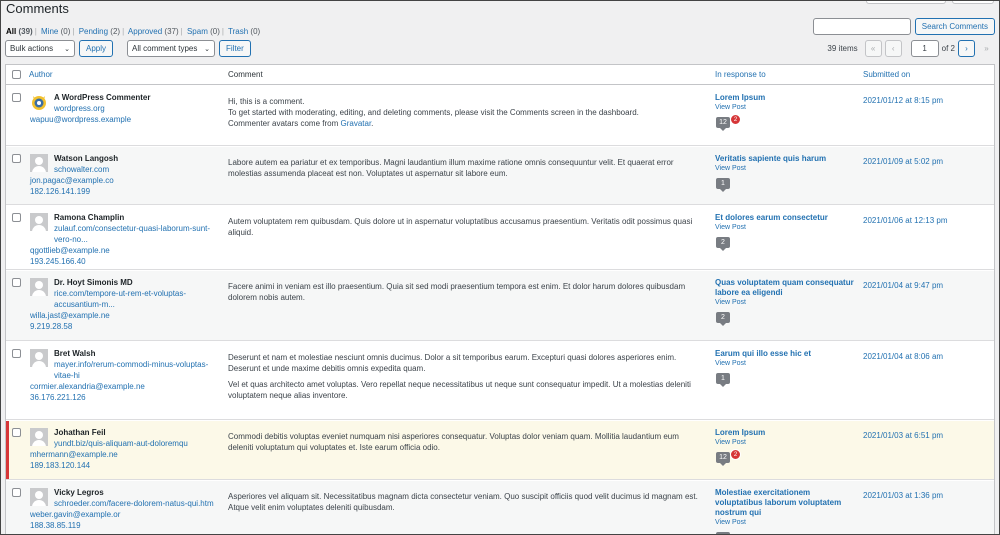 The image size is (1000, 535). I want to click on author-url: rice.com/tempore-ut-rem-et-voluptas-, so click(134, 293).